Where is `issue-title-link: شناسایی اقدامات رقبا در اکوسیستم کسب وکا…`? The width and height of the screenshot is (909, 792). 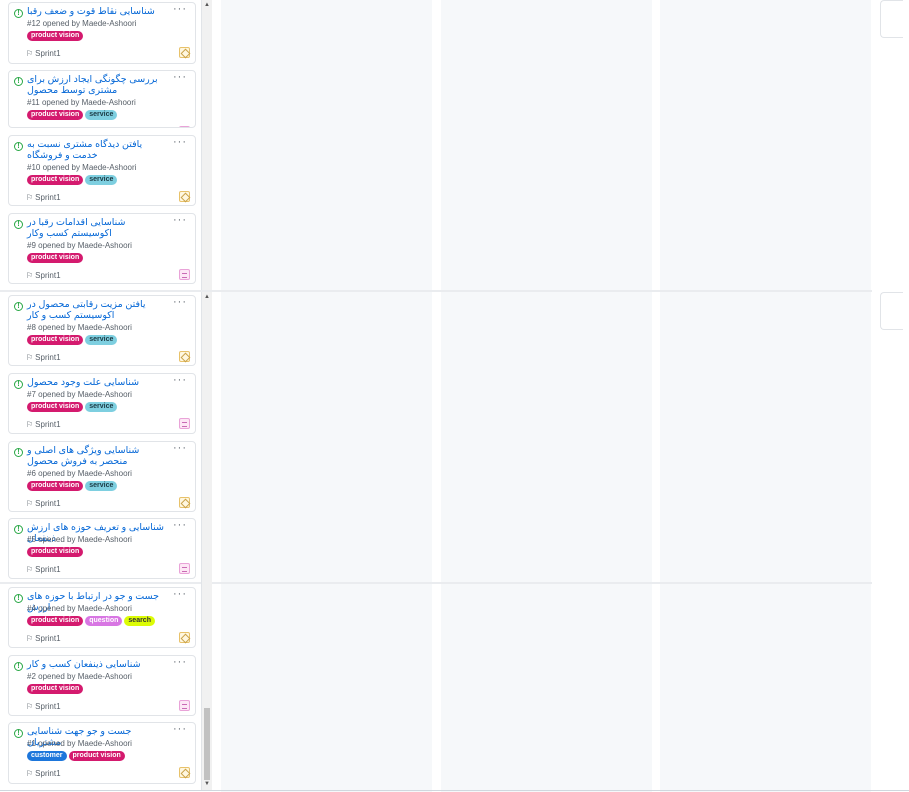
issue-title-link: شناسایی اقدامات رقبا در اکوسیستم کسب وکا… is located at coordinates (97, 228).